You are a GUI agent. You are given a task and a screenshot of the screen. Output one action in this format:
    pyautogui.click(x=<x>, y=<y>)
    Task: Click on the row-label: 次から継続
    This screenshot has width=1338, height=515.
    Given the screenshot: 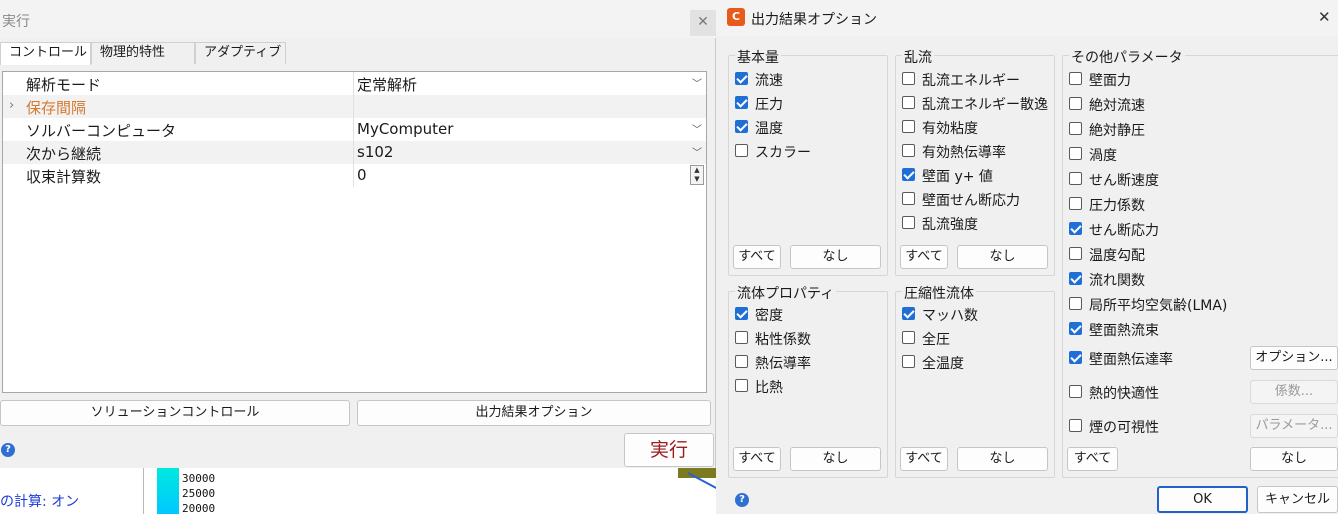 What is the action you would take?
    pyautogui.click(x=64, y=154)
    